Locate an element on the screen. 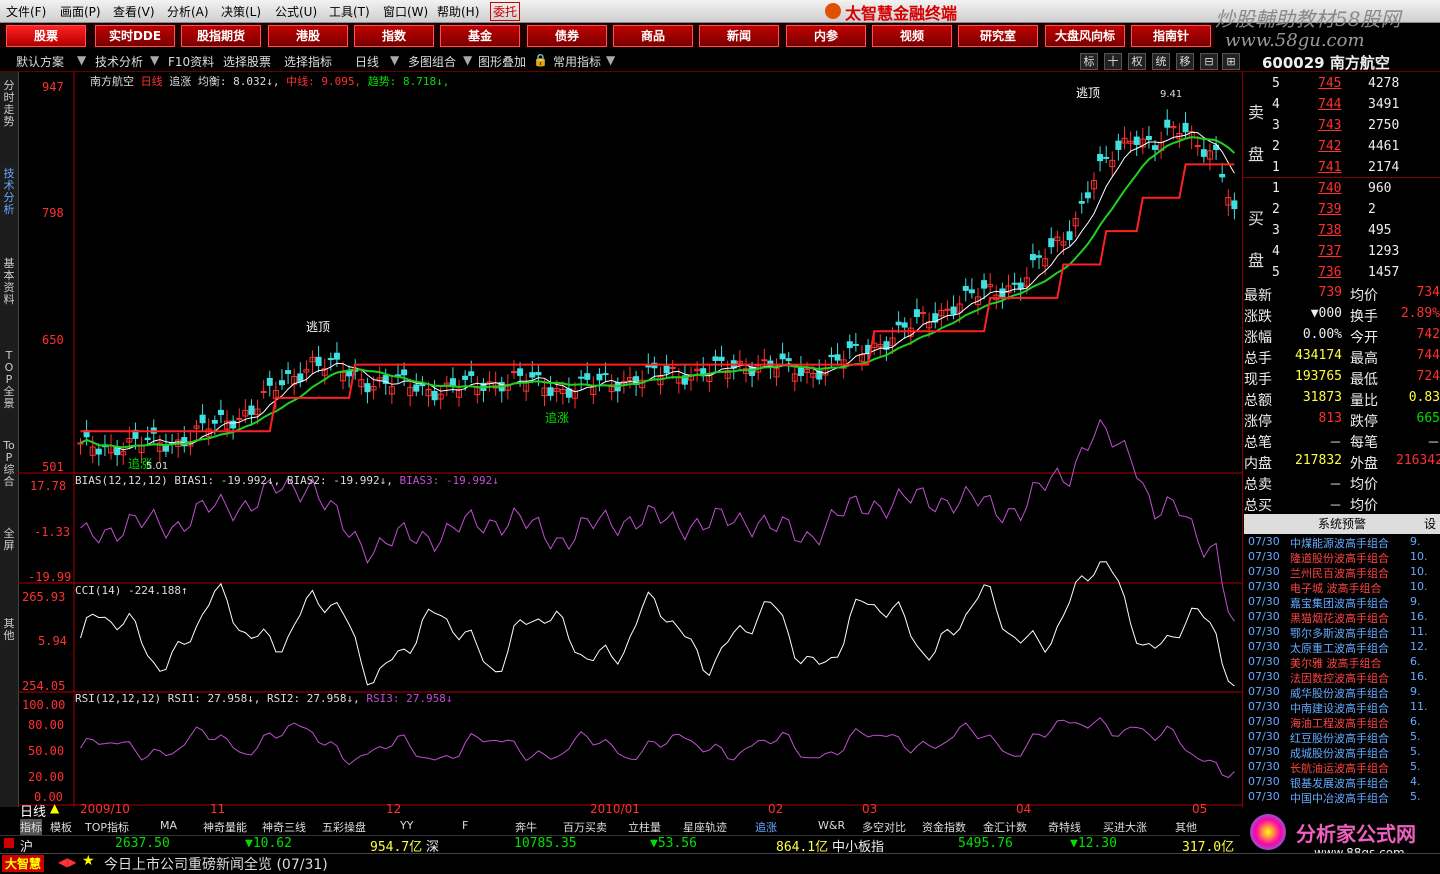  alert-stock: 兰州民百波高手组合 is located at coordinates (1339, 573).